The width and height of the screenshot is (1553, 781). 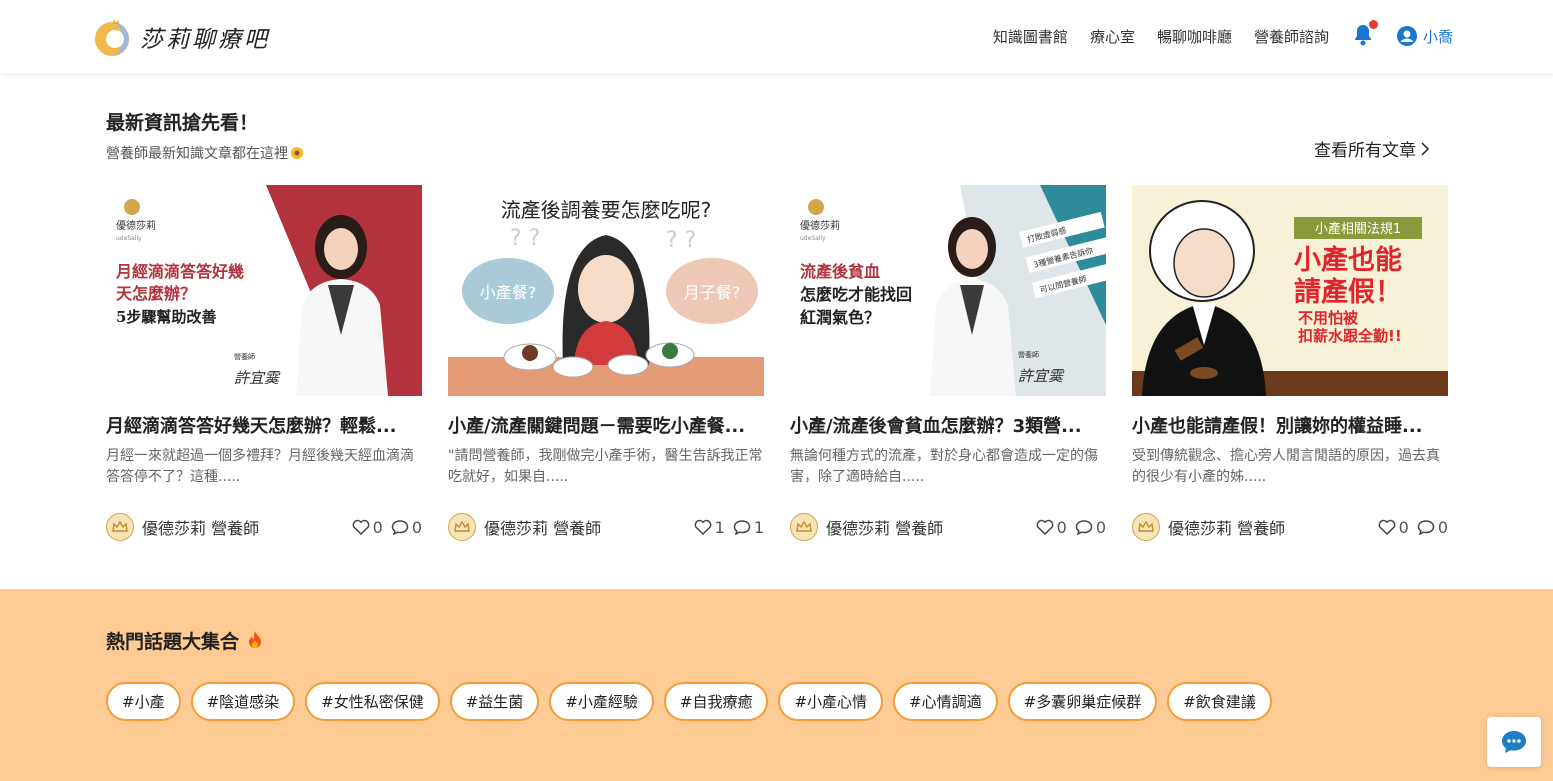 I want to click on topic-tag: #益生菌, so click(x=494, y=701).